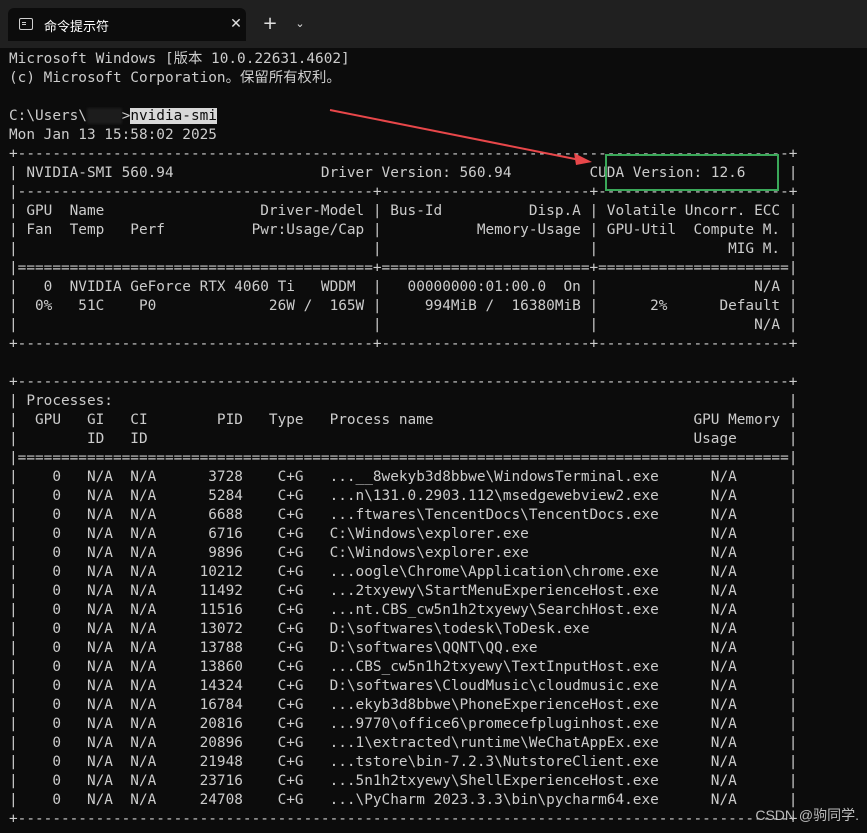  I want to click on annotation-arrow, so click(460, 137).